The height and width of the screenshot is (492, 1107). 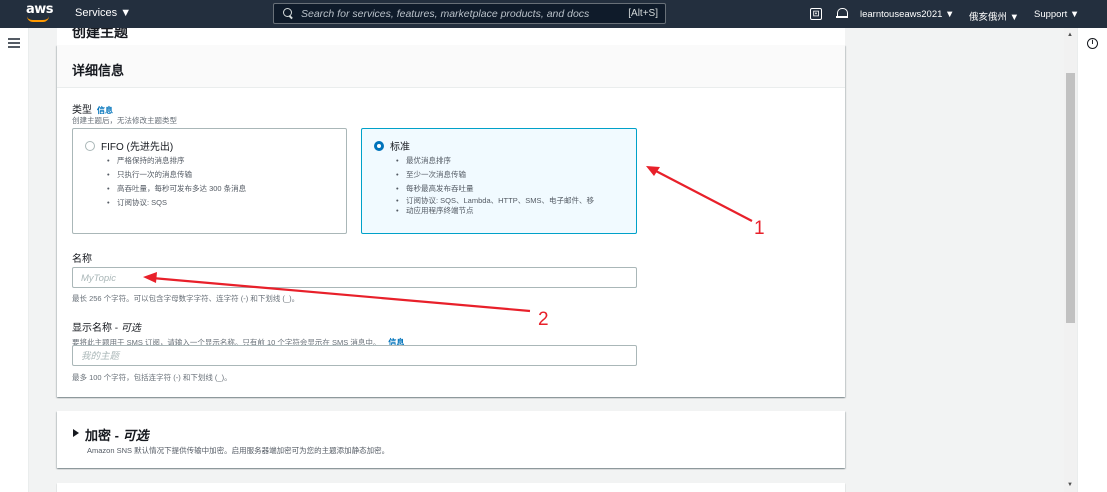 What do you see at coordinates (1070, 35) in the screenshot?
I see `scroll-up-arrow-icon: ▲` at bounding box center [1070, 35].